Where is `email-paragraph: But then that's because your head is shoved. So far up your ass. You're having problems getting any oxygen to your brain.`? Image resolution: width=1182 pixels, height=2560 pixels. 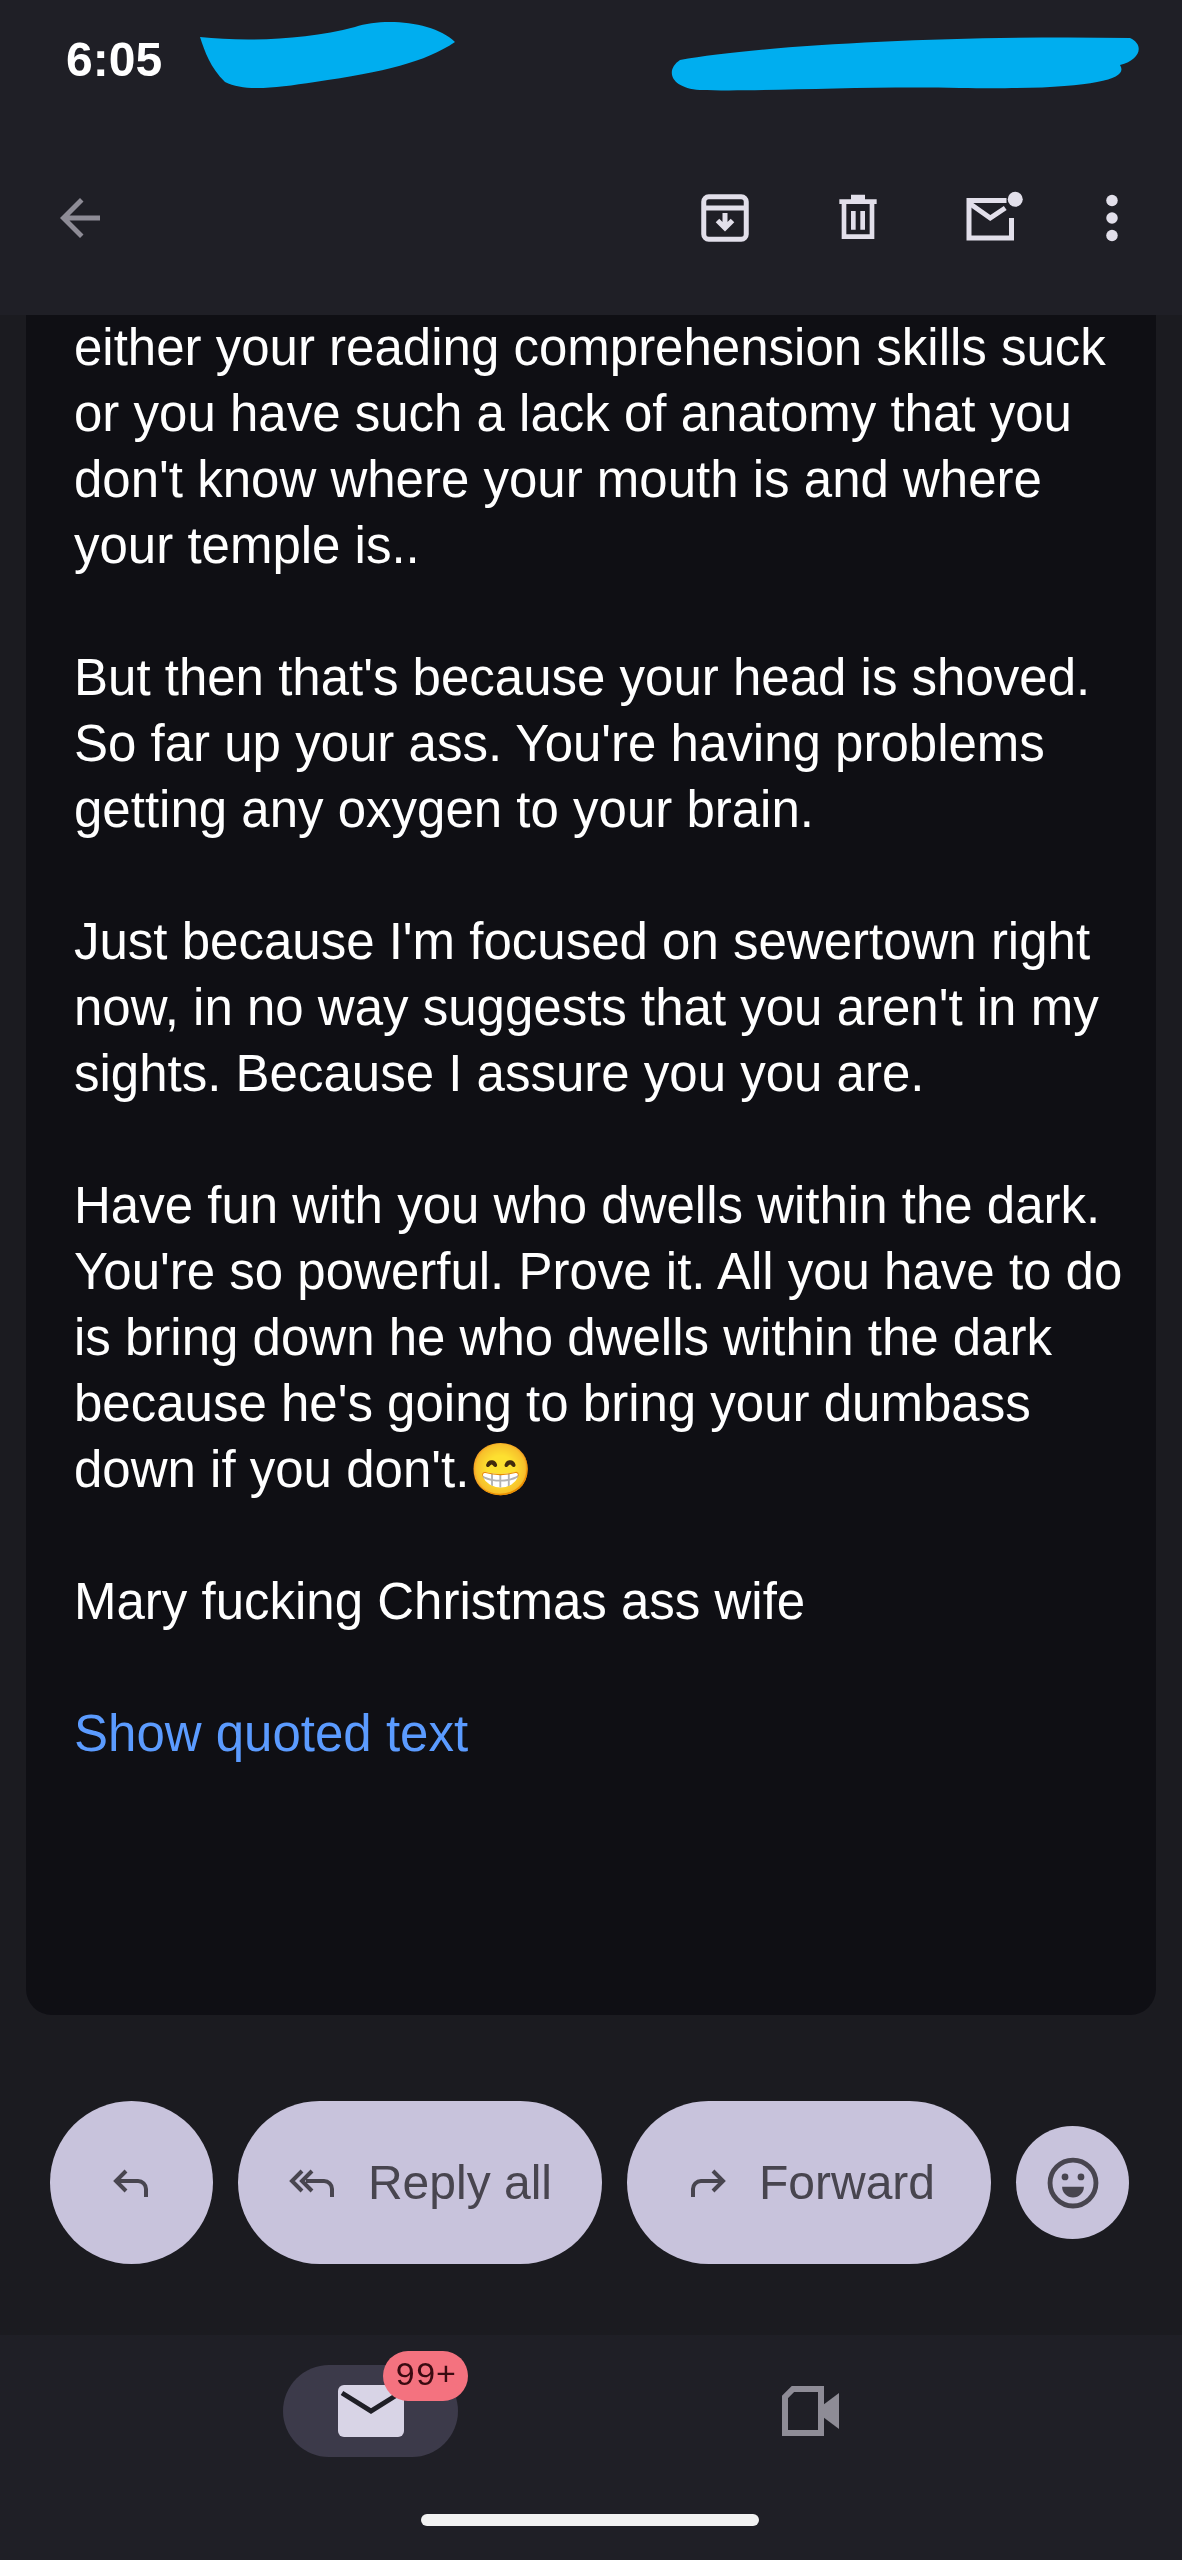 email-paragraph: But then that's because your head is shoved. So far up your ass. You're having problems getting any oxygen to your brain. is located at coordinates (583, 744).